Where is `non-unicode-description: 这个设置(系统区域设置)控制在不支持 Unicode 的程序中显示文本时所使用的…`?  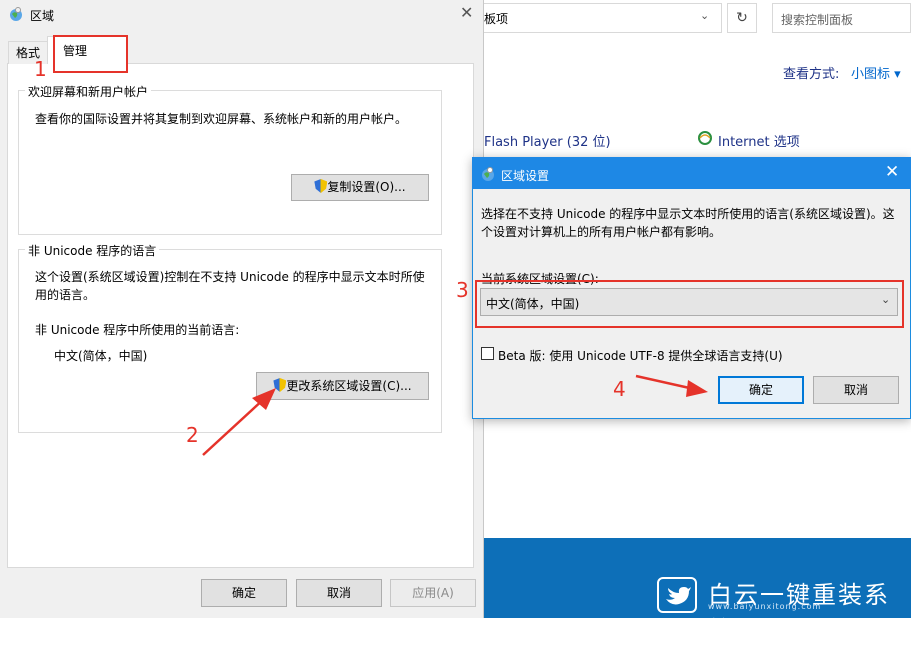
non-unicode-description: 这个设置(系统区域设置)控制在不支持 Unicode 的程序中显示文本时所使用的… is located at coordinates (230, 286).